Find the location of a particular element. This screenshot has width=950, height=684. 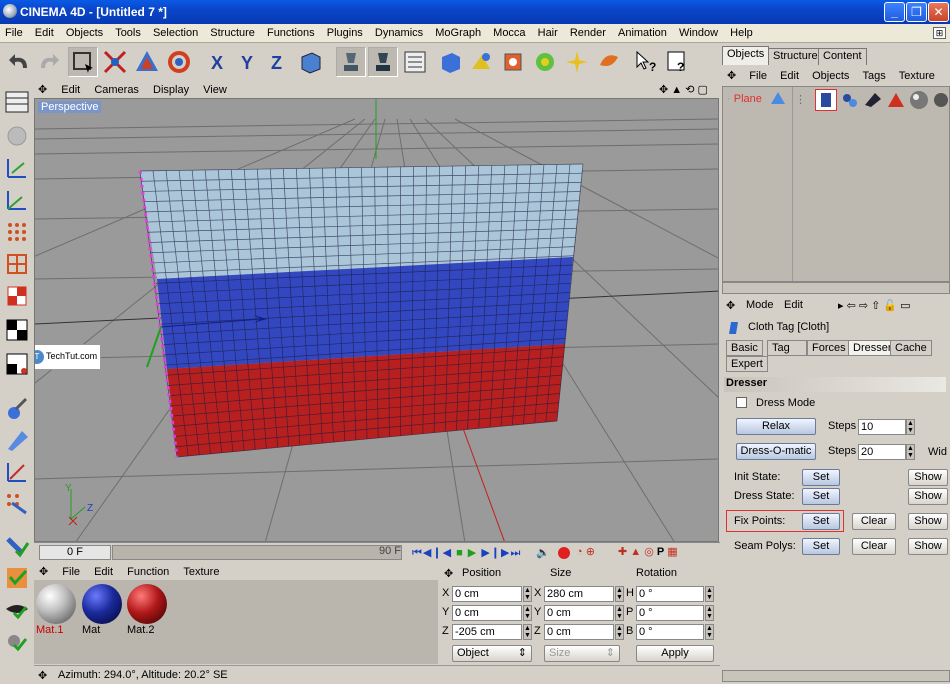

playback-controls: ⏮◀❙◀ ■ ▶ ▶❙▶⏭ is located at coordinates (466, 553).